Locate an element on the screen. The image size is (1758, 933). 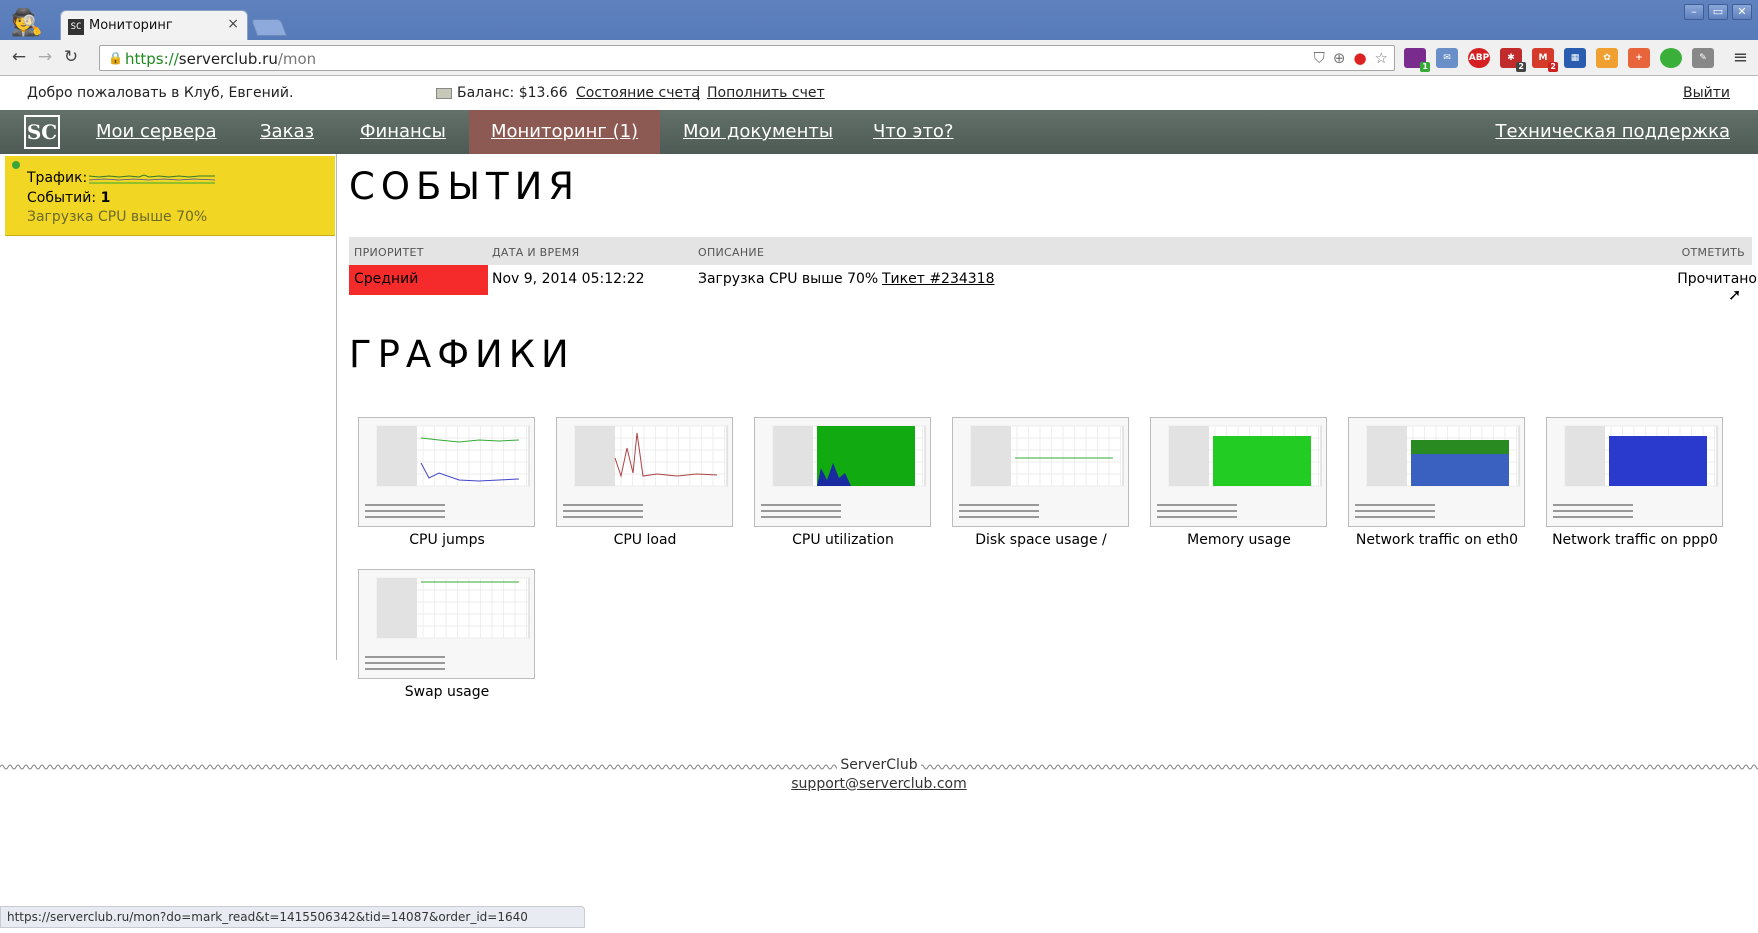
reload-icon: ↻ is located at coordinates (71, 57).